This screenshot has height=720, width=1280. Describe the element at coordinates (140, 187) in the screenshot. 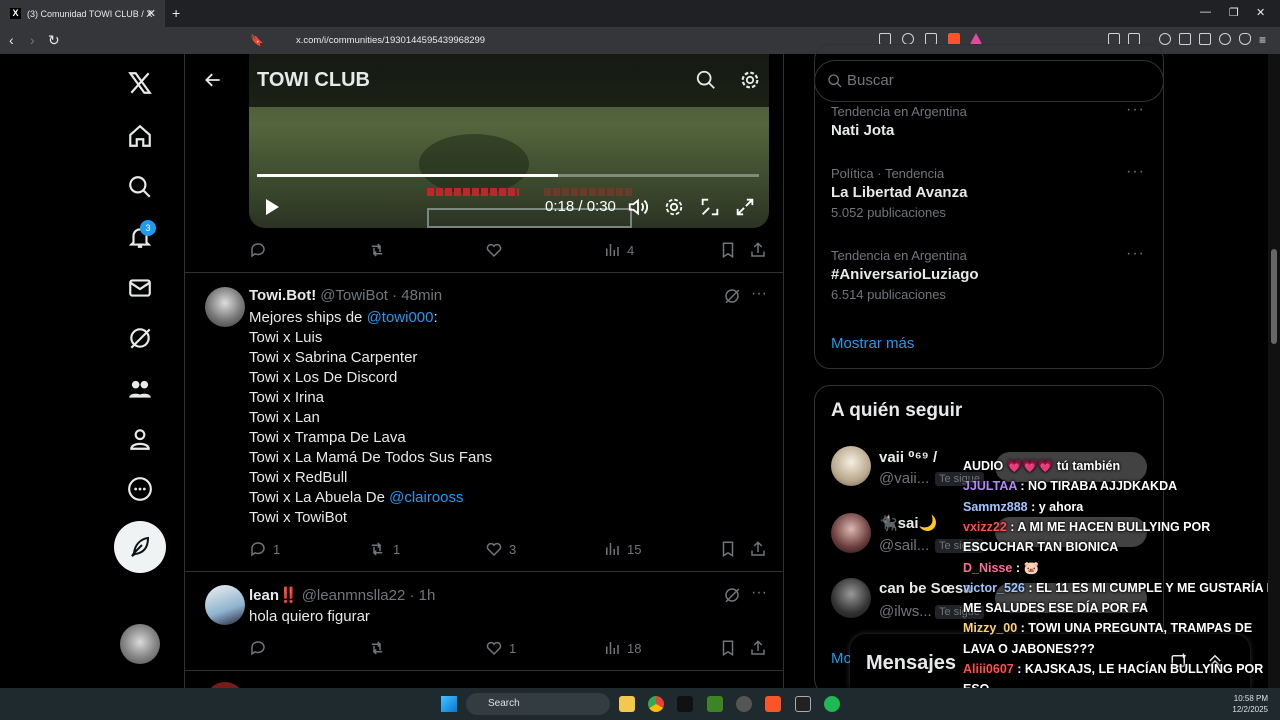

I see `explore-search-icon` at that location.